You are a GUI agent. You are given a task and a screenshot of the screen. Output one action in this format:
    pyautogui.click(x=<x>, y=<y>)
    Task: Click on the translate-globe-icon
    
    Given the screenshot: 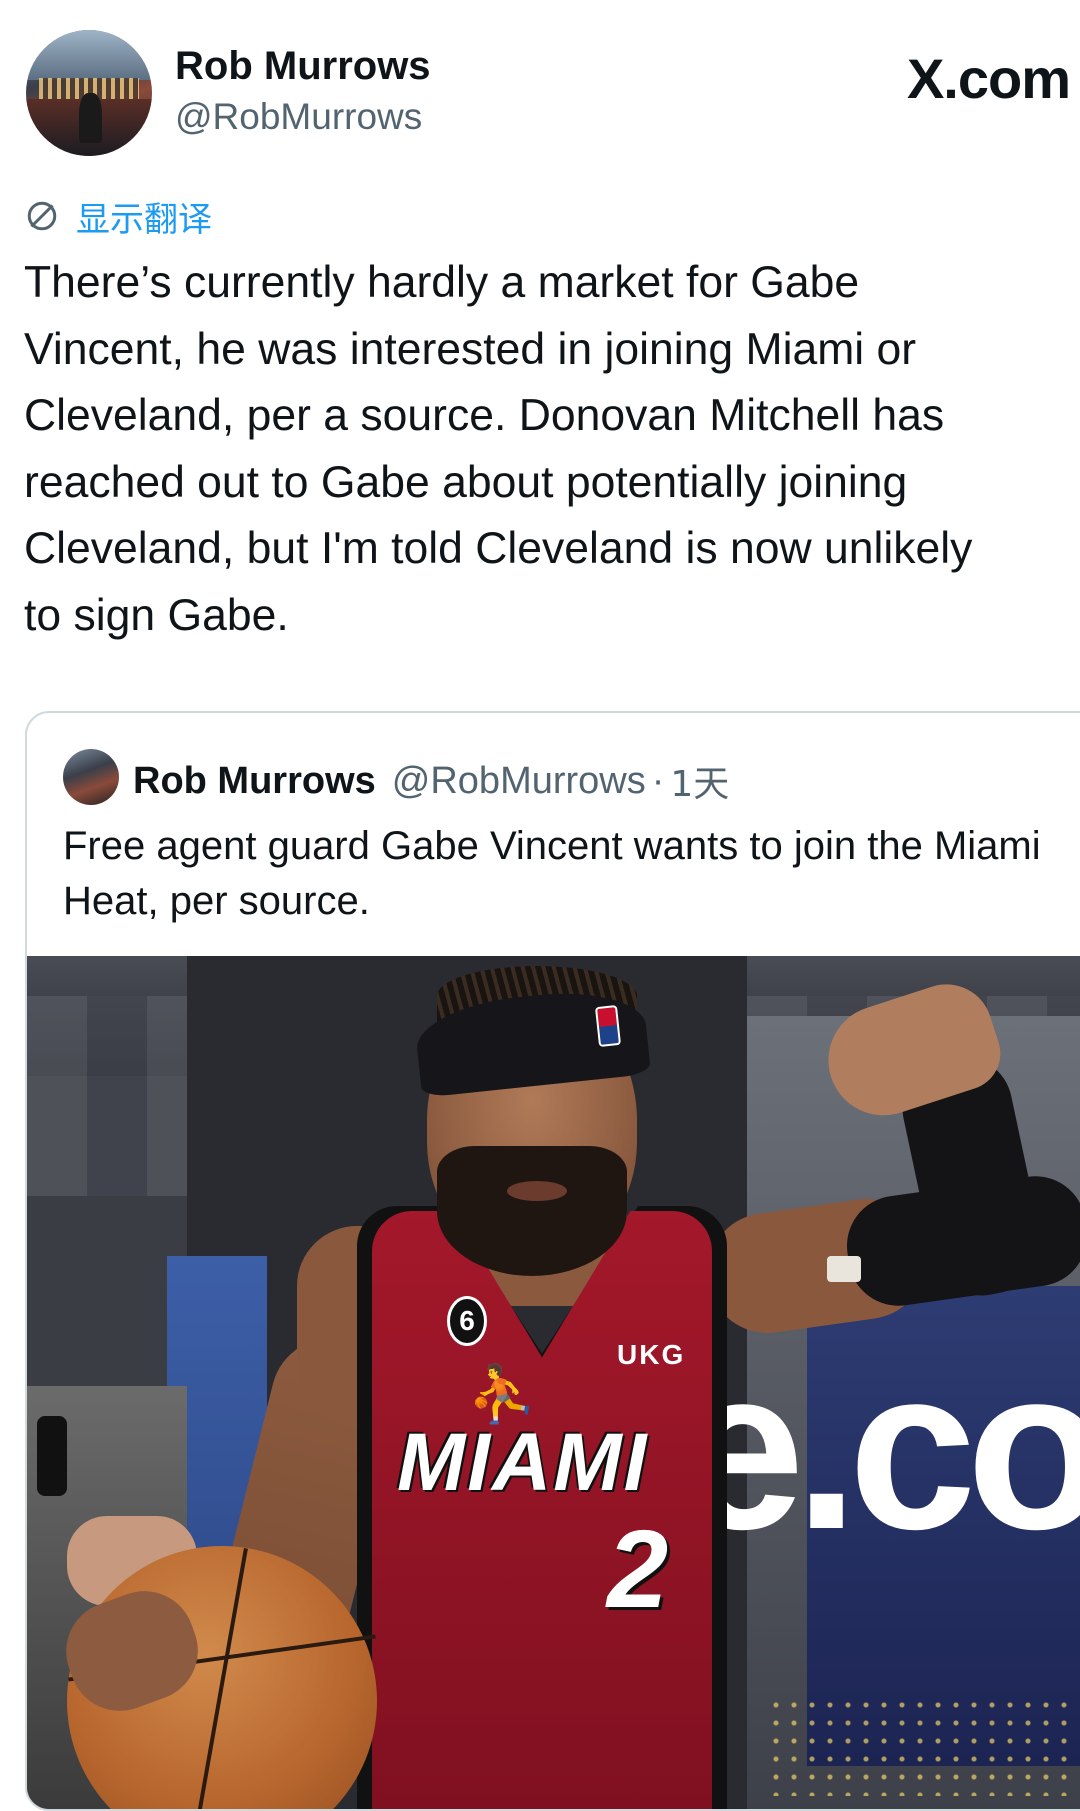 What is the action you would take?
    pyautogui.click(x=42, y=216)
    